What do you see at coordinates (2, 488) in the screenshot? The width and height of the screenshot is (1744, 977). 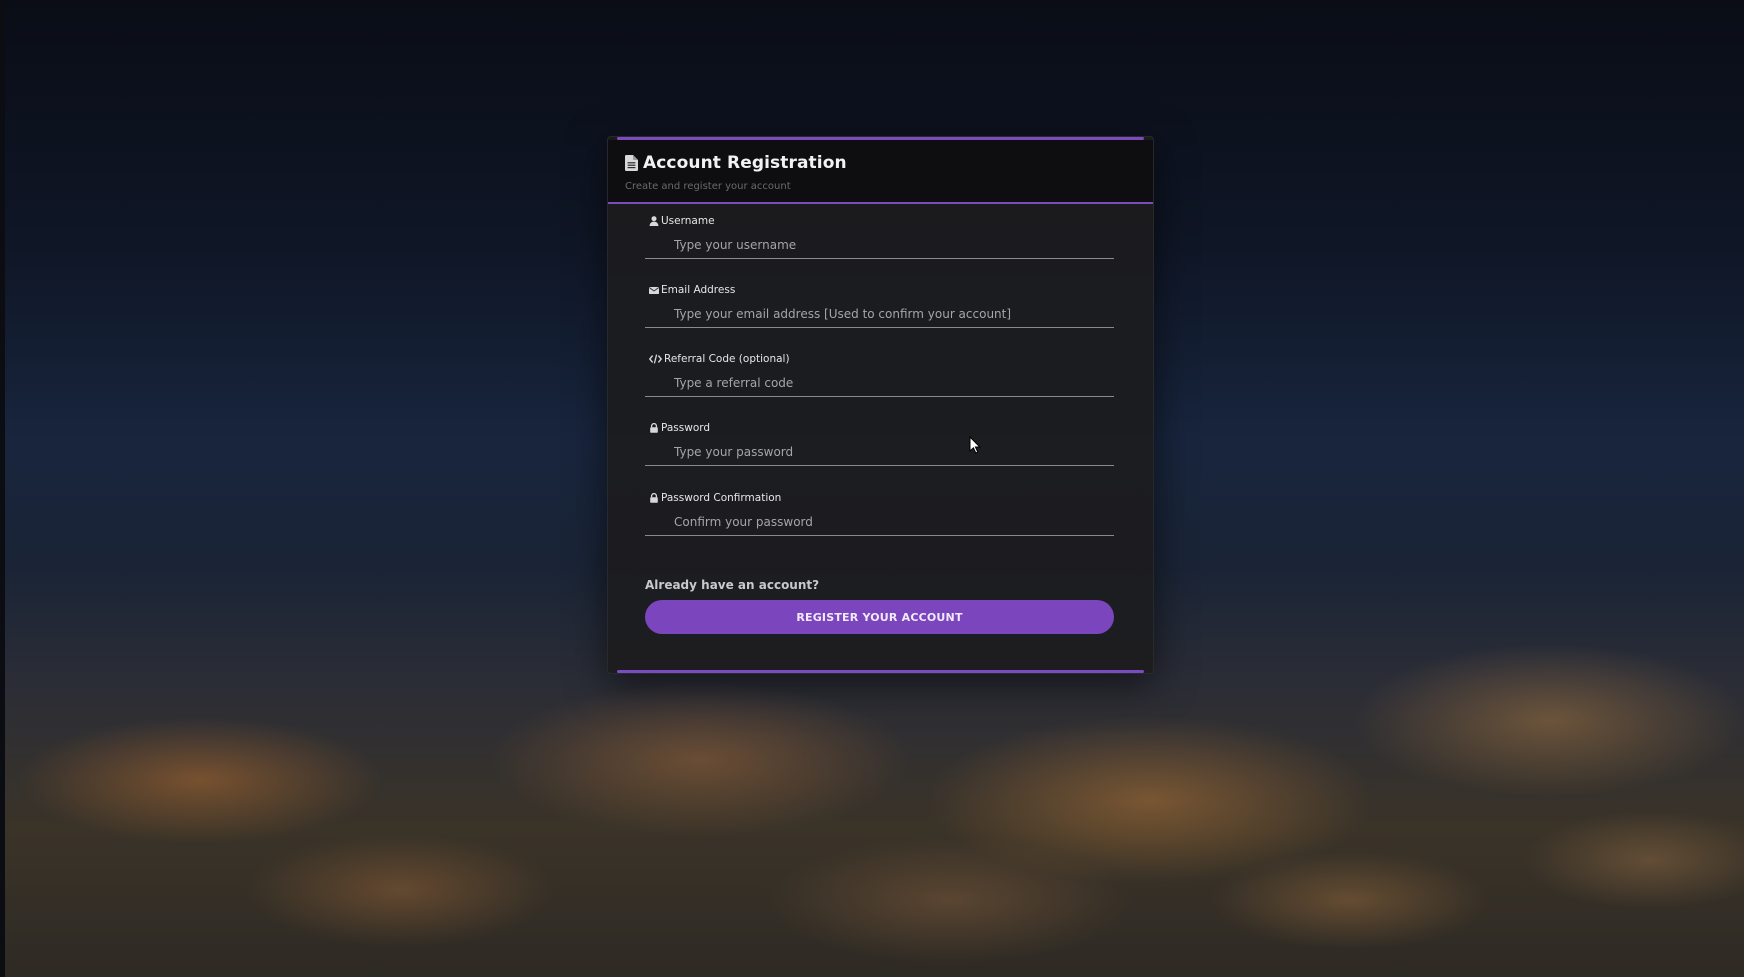 I see `window-left-edge` at bounding box center [2, 488].